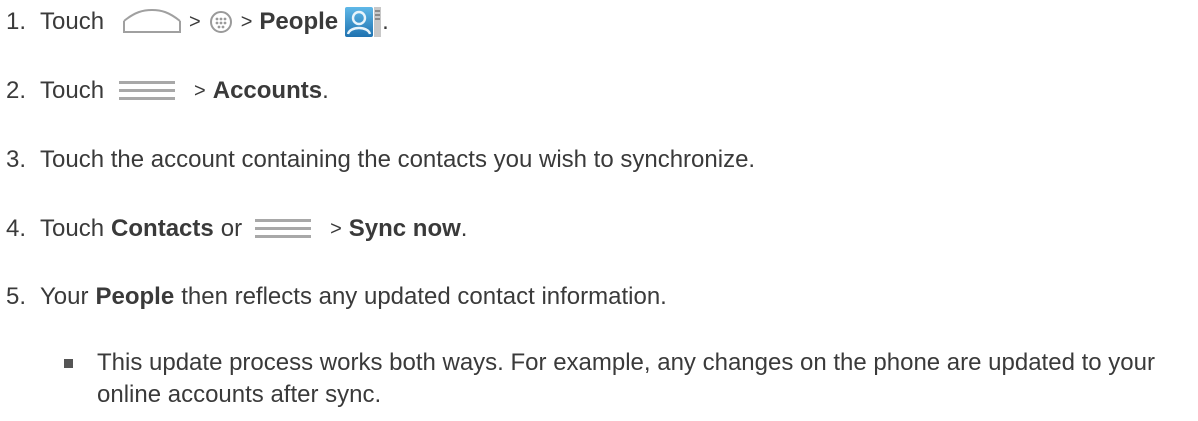 The image size is (1198, 421). I want to click on step-text: Your, so click(64, 296).